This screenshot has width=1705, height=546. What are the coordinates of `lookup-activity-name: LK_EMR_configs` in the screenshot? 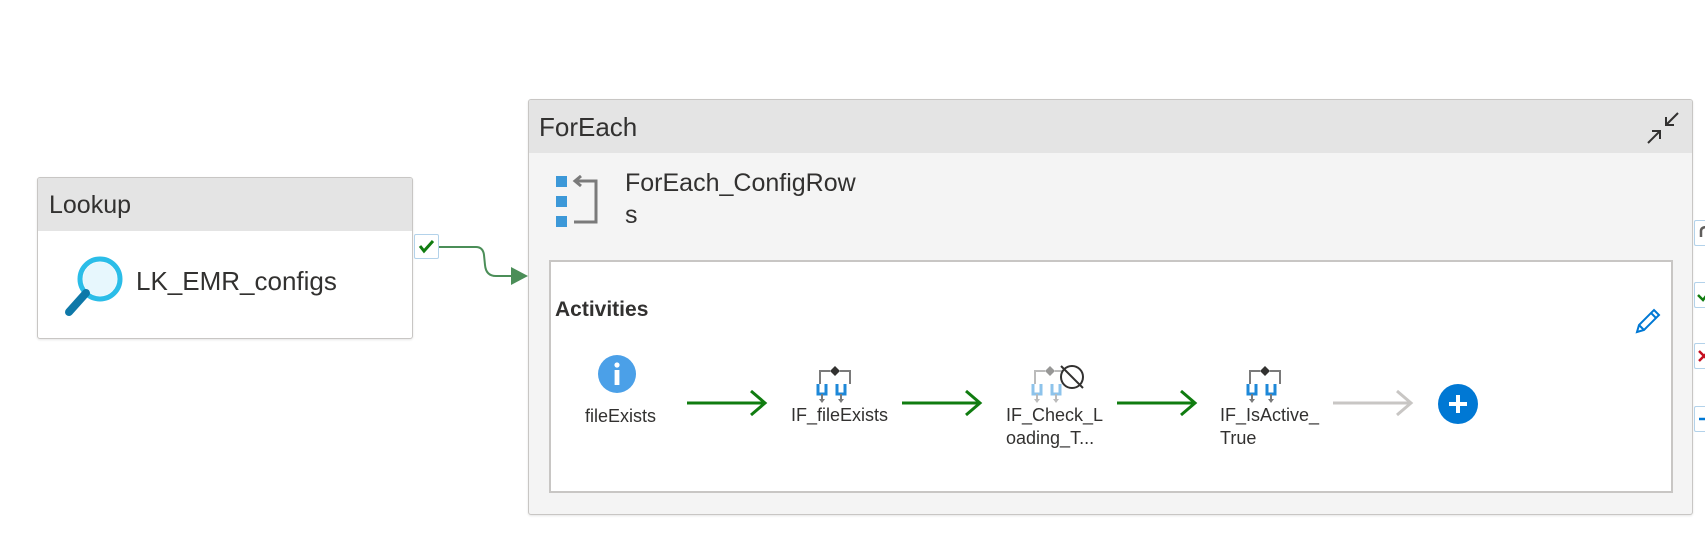 It's located at (236, 281).